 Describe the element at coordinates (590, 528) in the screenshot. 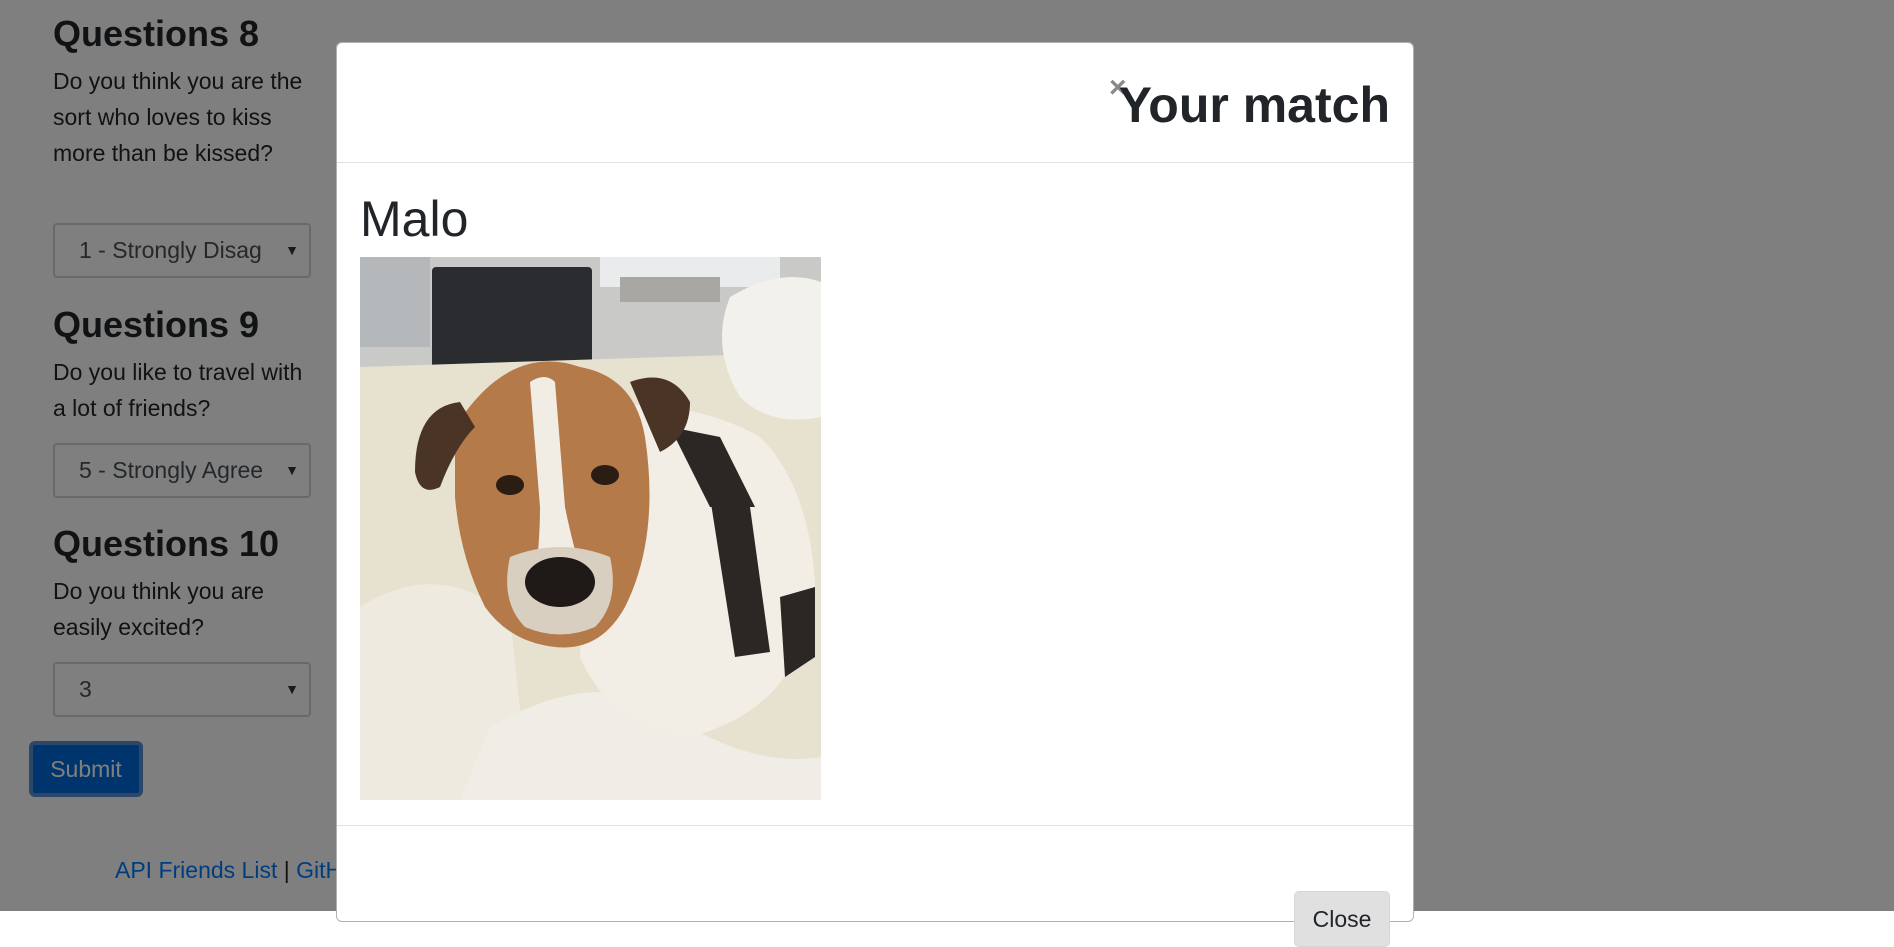

I see `match-photo` at that location.